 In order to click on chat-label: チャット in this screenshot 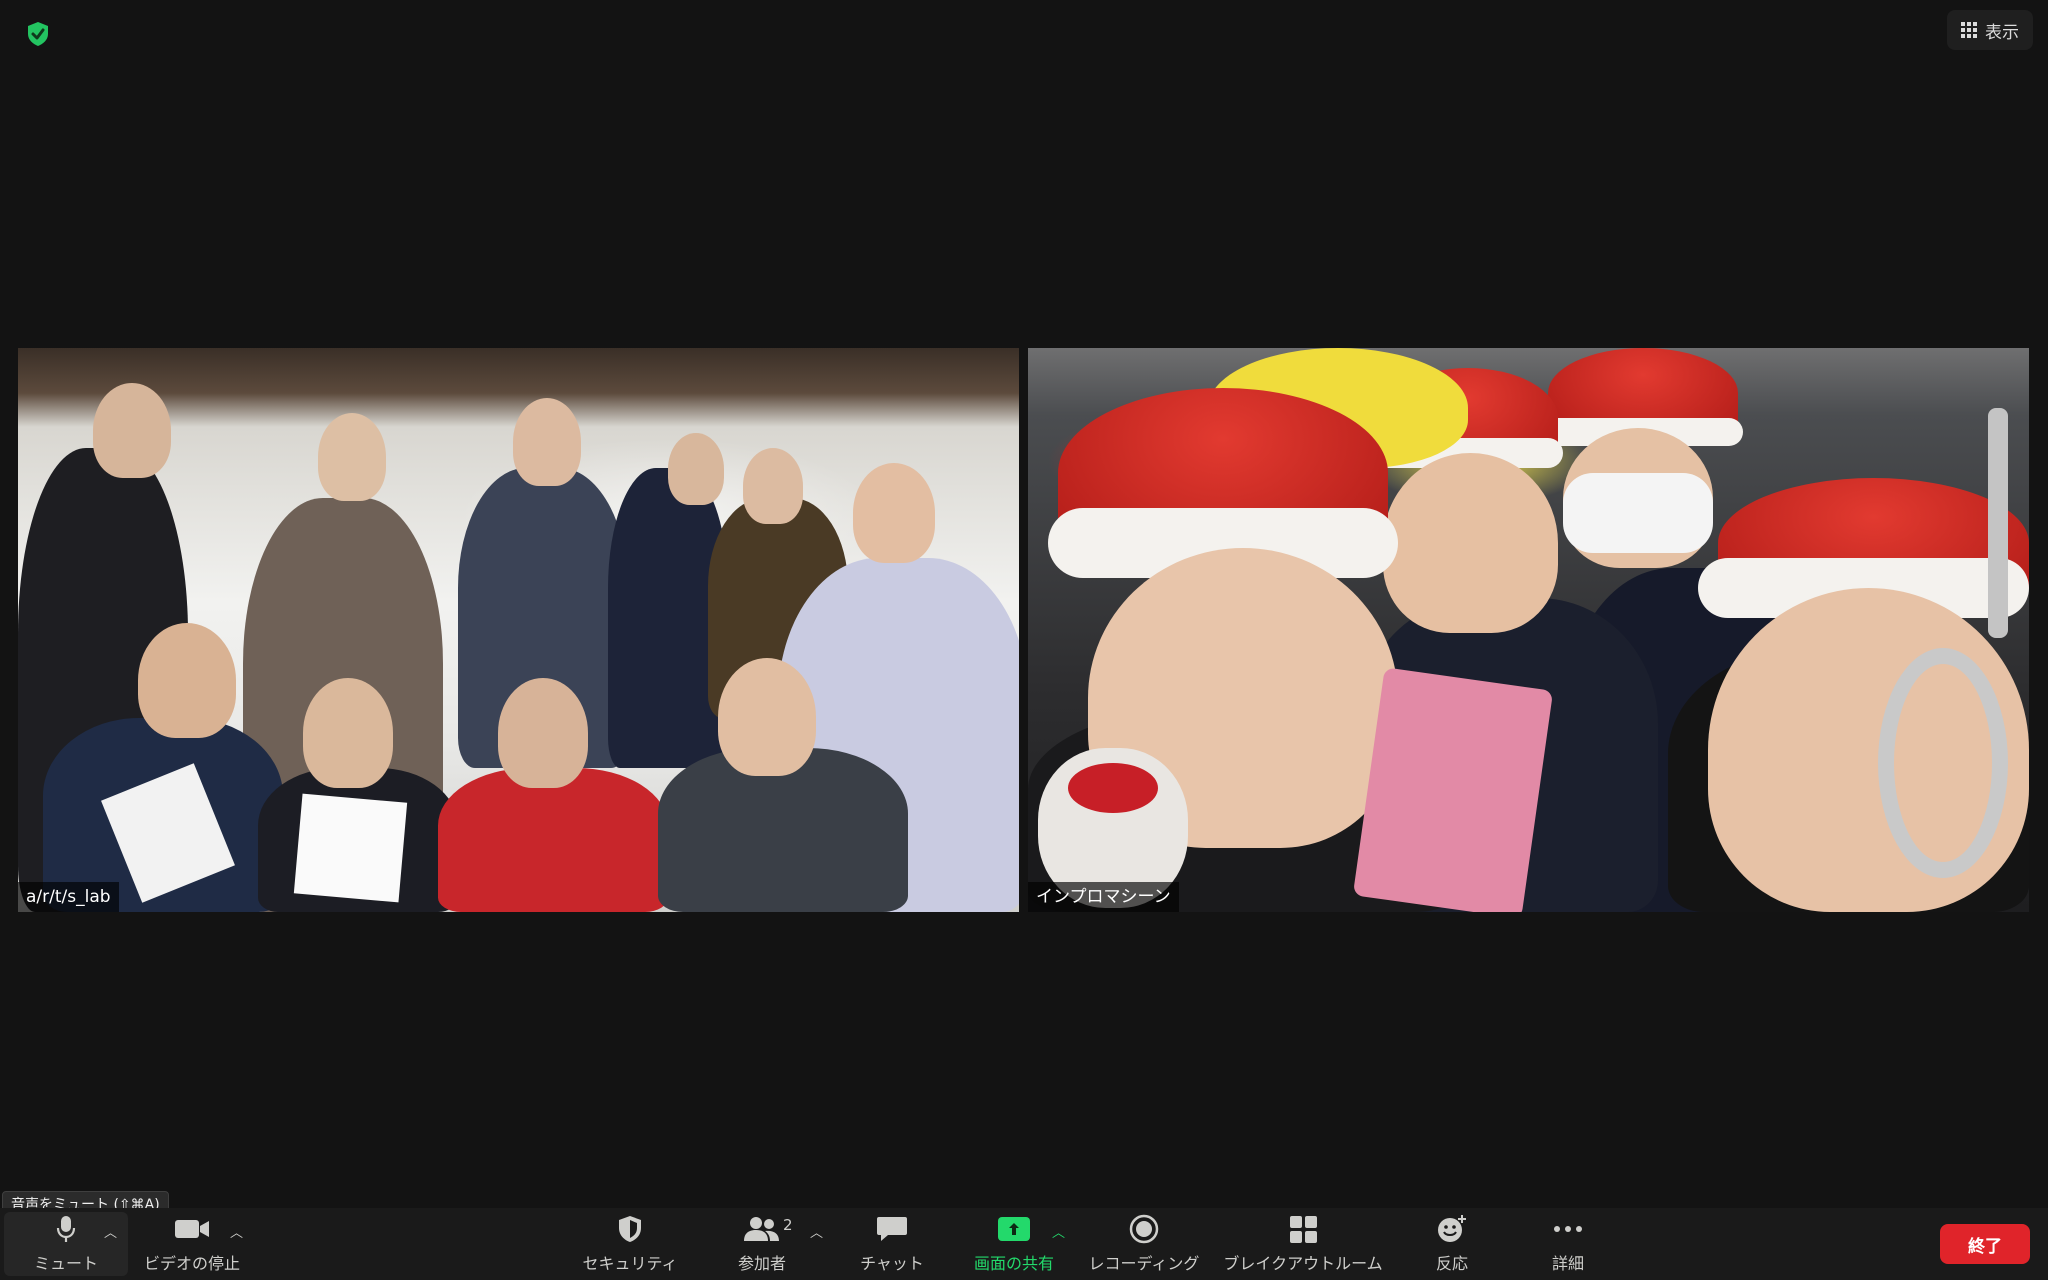, I will do `click(892, 1263)`.